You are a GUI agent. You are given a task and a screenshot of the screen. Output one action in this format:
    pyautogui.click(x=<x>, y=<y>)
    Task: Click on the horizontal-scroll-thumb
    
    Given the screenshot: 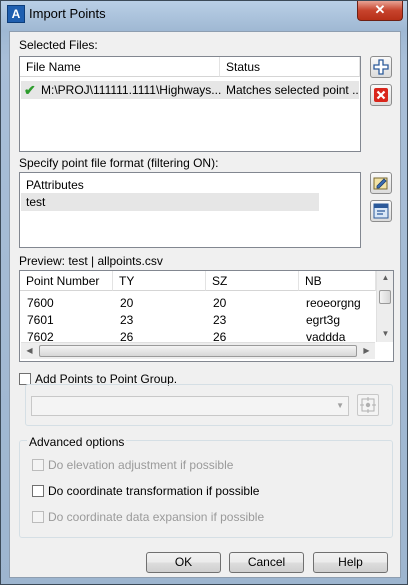 What is the action you would take?
    pyautogui.click(x=198, y=351)
    